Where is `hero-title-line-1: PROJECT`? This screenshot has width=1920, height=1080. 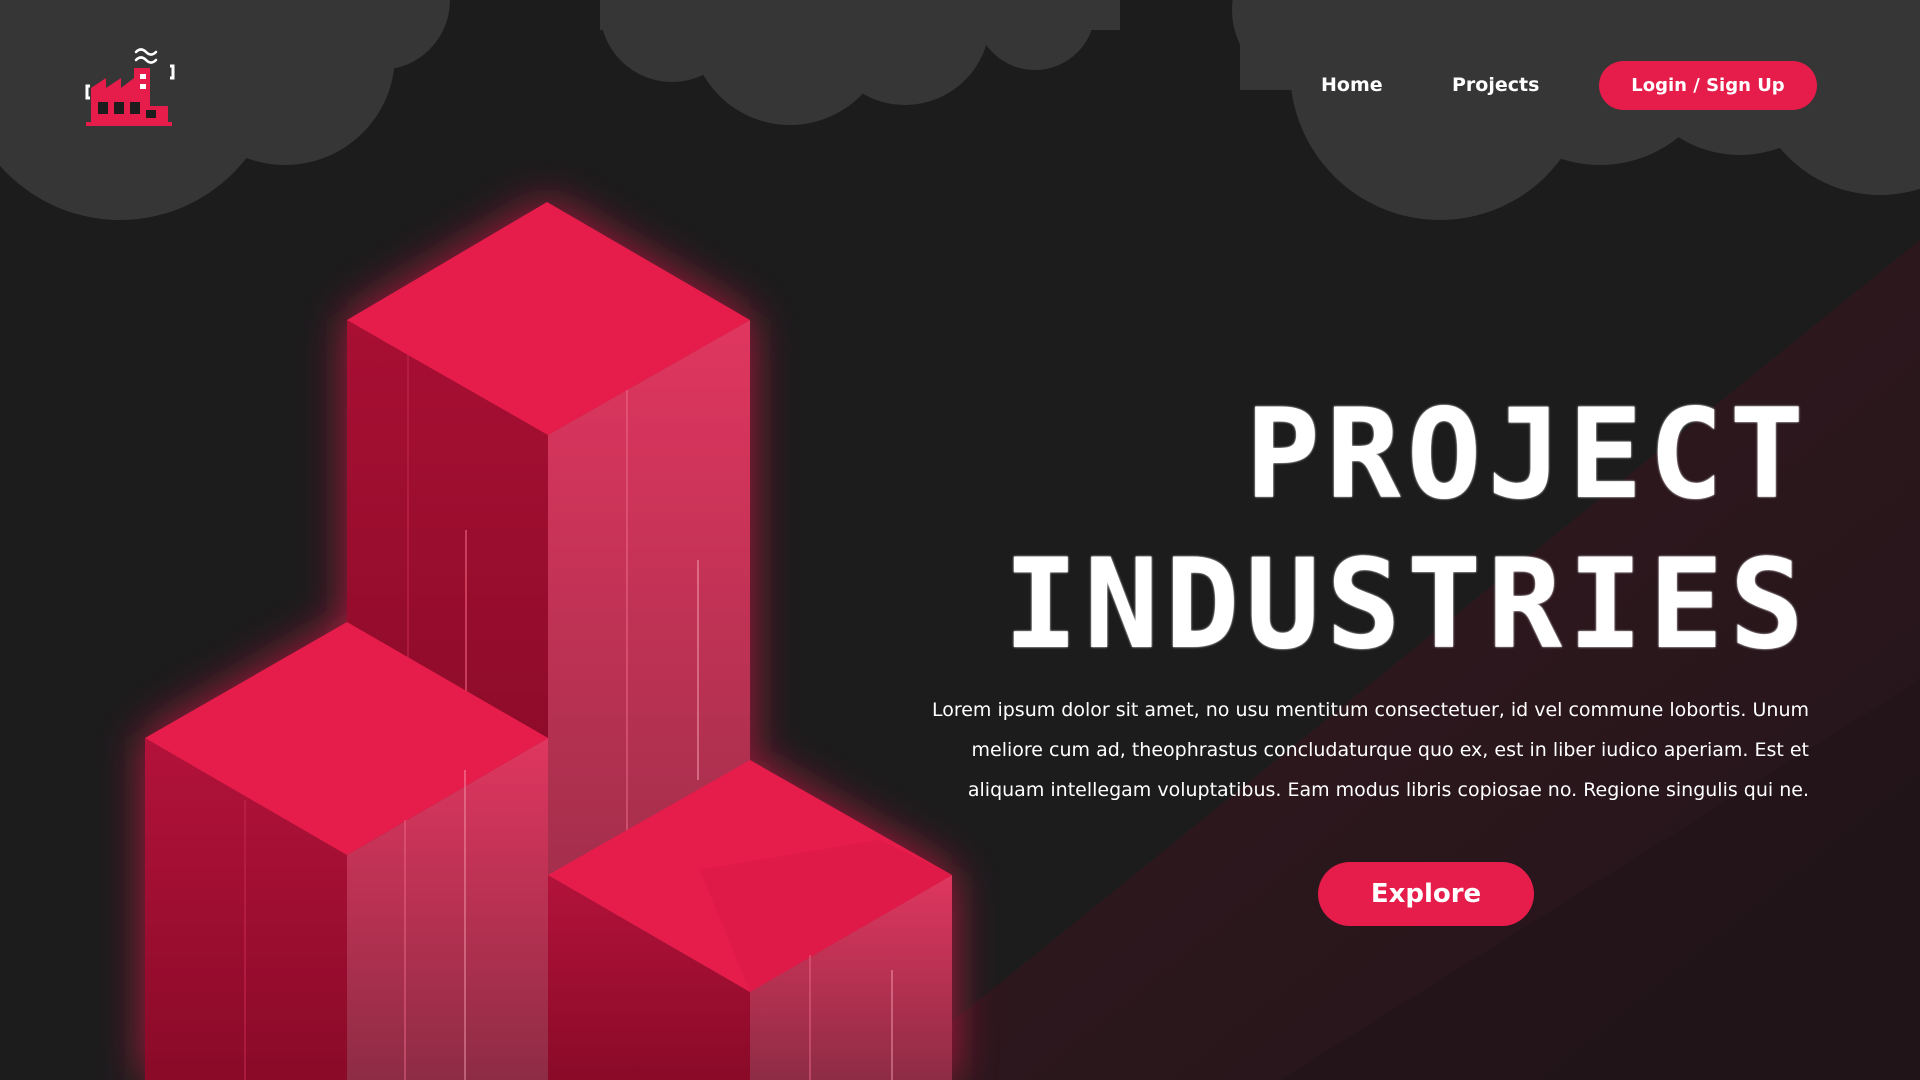 hero-title-line-1: PROJECT is located at coordinates (1527, 455).